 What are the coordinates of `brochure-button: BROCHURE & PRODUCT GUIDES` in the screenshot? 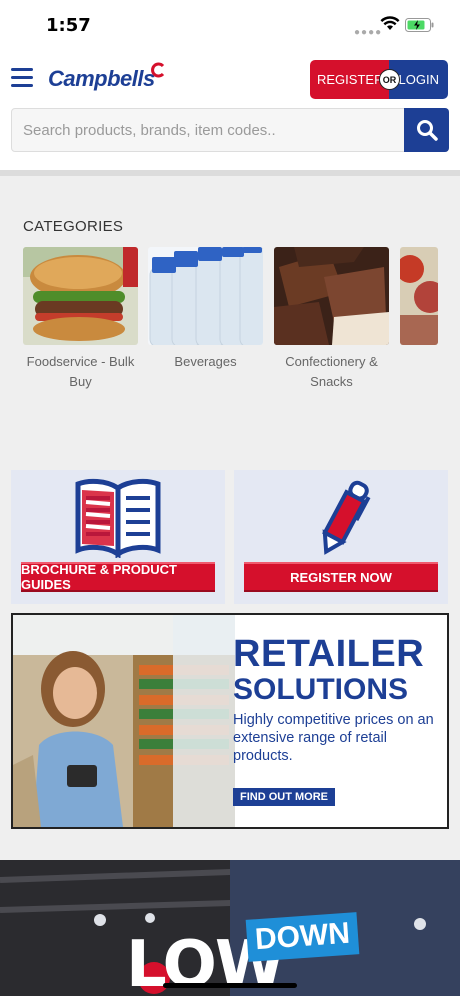 It's located at (118, 577).